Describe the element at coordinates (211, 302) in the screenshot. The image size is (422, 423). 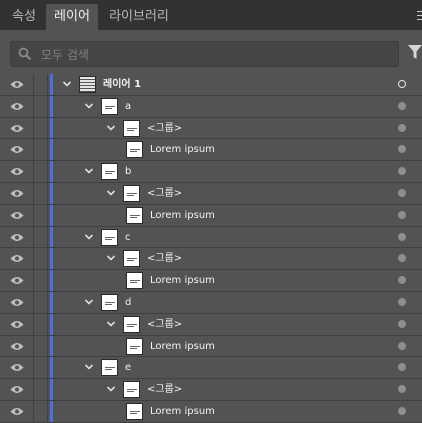
I see `group-row: d` at that location.